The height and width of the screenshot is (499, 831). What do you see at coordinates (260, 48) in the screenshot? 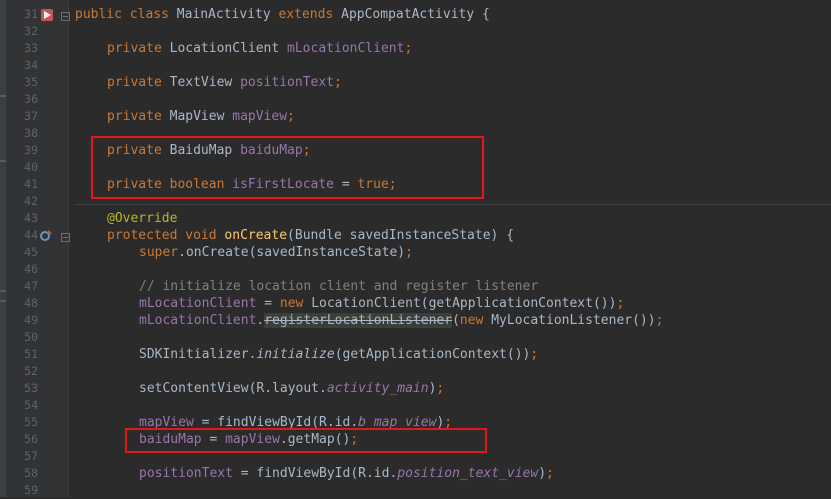
I see `code-line-33: private LocationClient mLocationClient;` at bounding box center [260, 48].